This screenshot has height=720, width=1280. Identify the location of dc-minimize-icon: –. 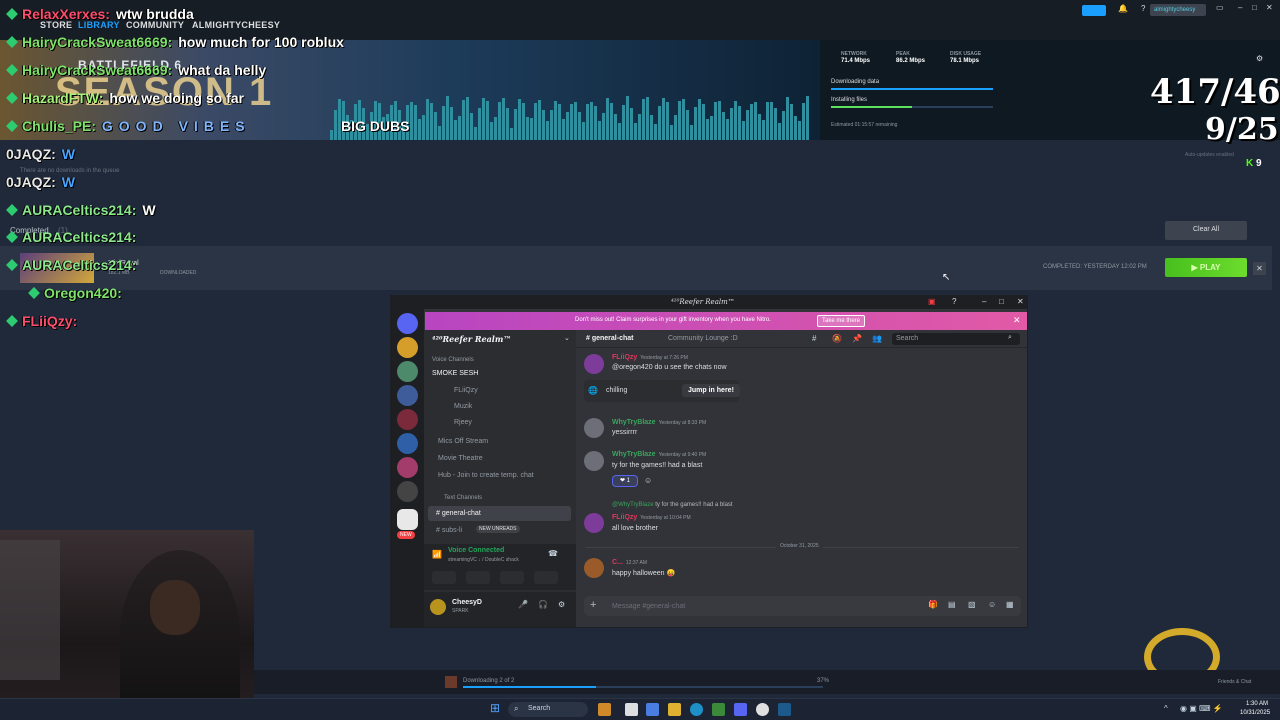
(984, 301).